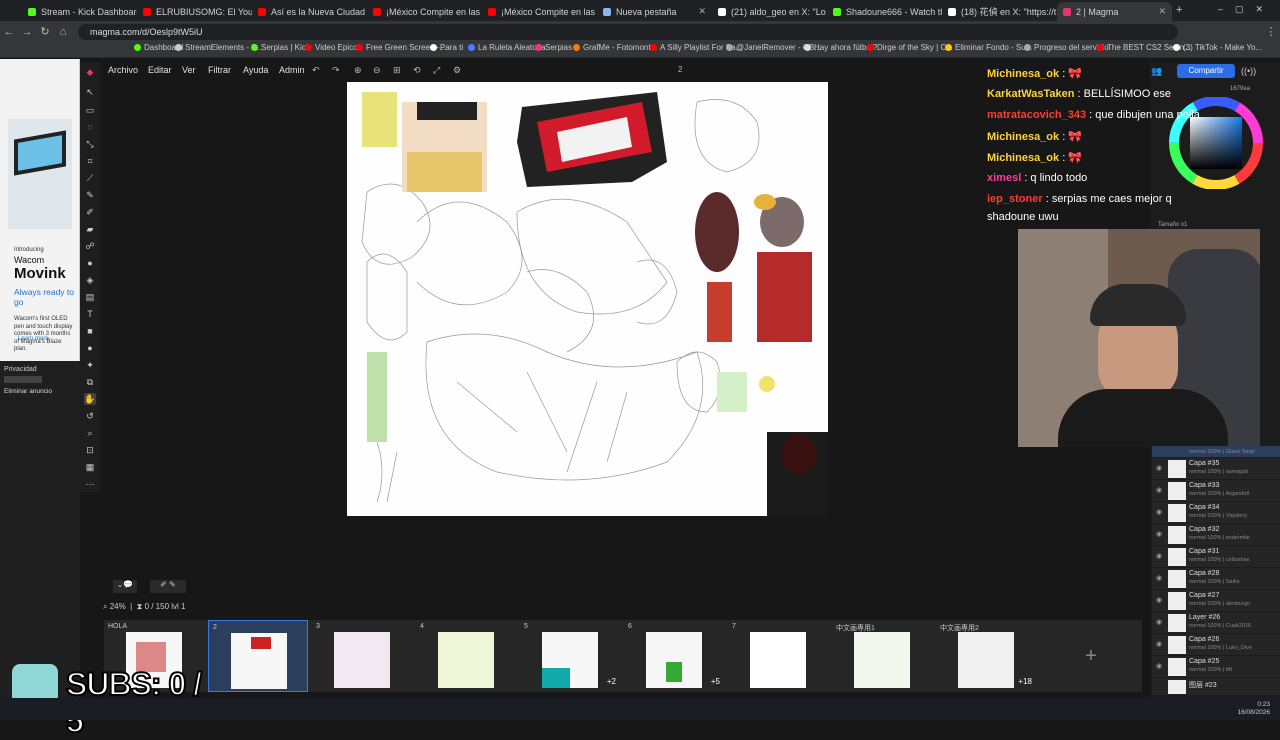 This screenshot has height=740, width=1280. Describe the element at coordinates (90, 314) in the screenshot. I see `text-tool-icon: T` at that location.